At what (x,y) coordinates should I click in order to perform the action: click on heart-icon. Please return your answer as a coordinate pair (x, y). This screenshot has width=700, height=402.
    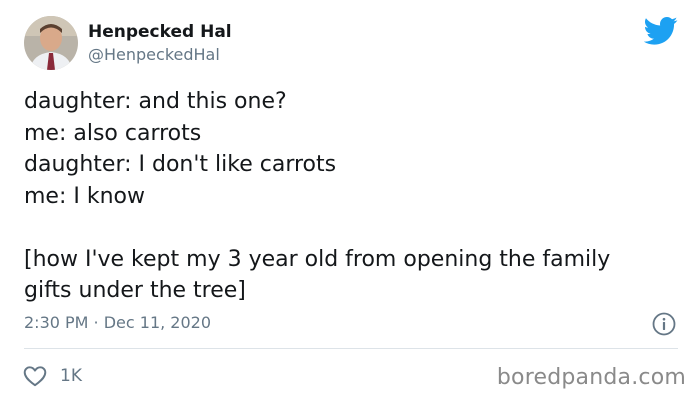
    Looking at the image, I should click on (35, 376).